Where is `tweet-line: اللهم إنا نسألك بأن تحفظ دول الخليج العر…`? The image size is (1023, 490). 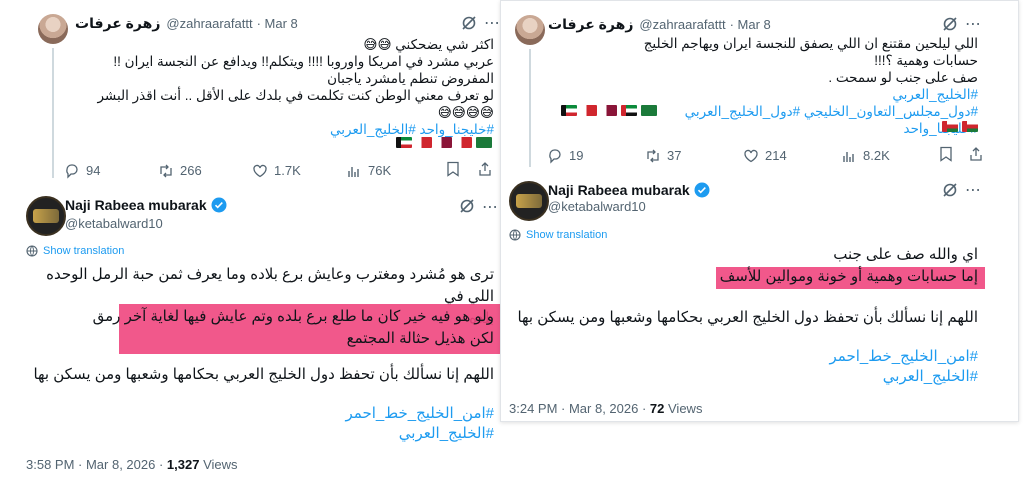 tweet-line: اللهم إنا نسألك بأن تحفظ دول الخليج العر… is located at coordinates (747, 317).